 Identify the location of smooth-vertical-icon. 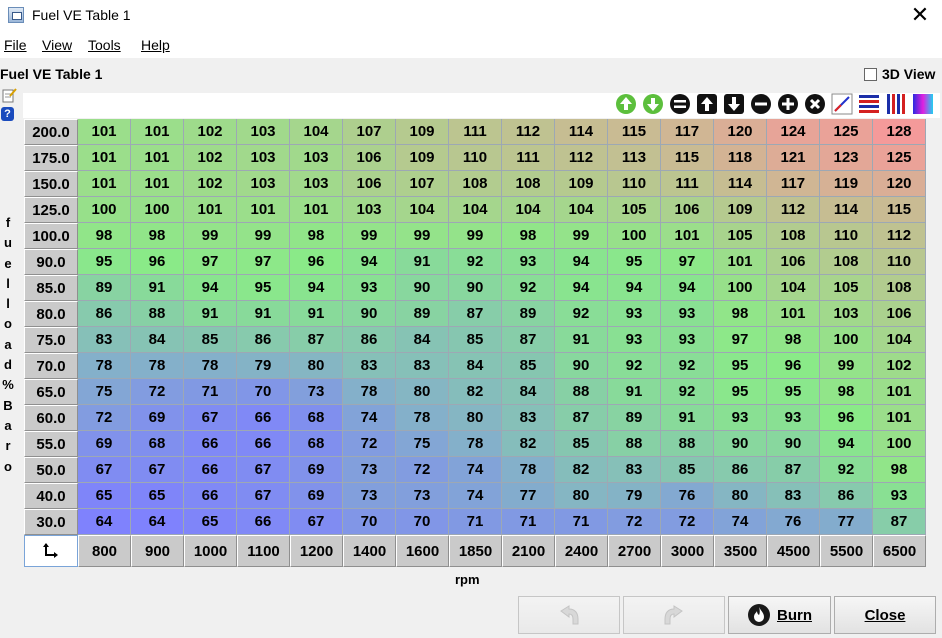
(896, 104).